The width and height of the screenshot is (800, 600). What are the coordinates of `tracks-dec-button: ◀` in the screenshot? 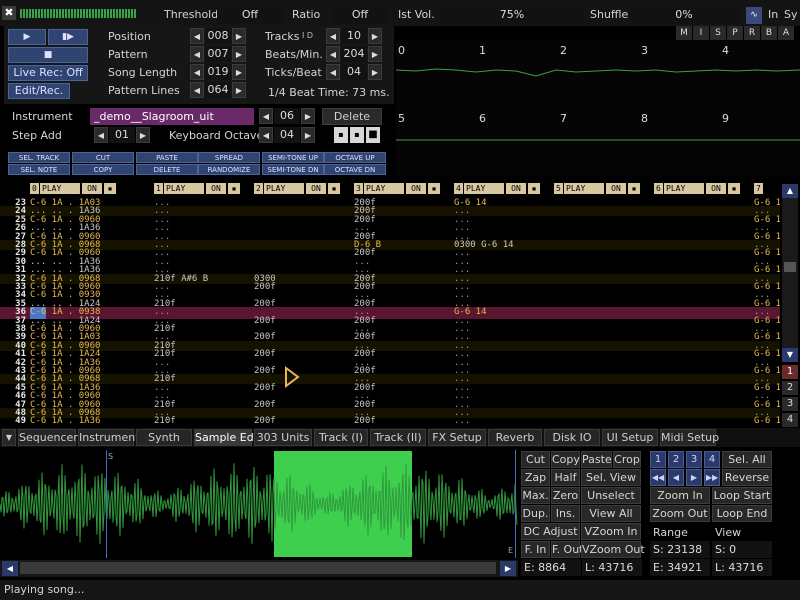 It's located at (333, 36).